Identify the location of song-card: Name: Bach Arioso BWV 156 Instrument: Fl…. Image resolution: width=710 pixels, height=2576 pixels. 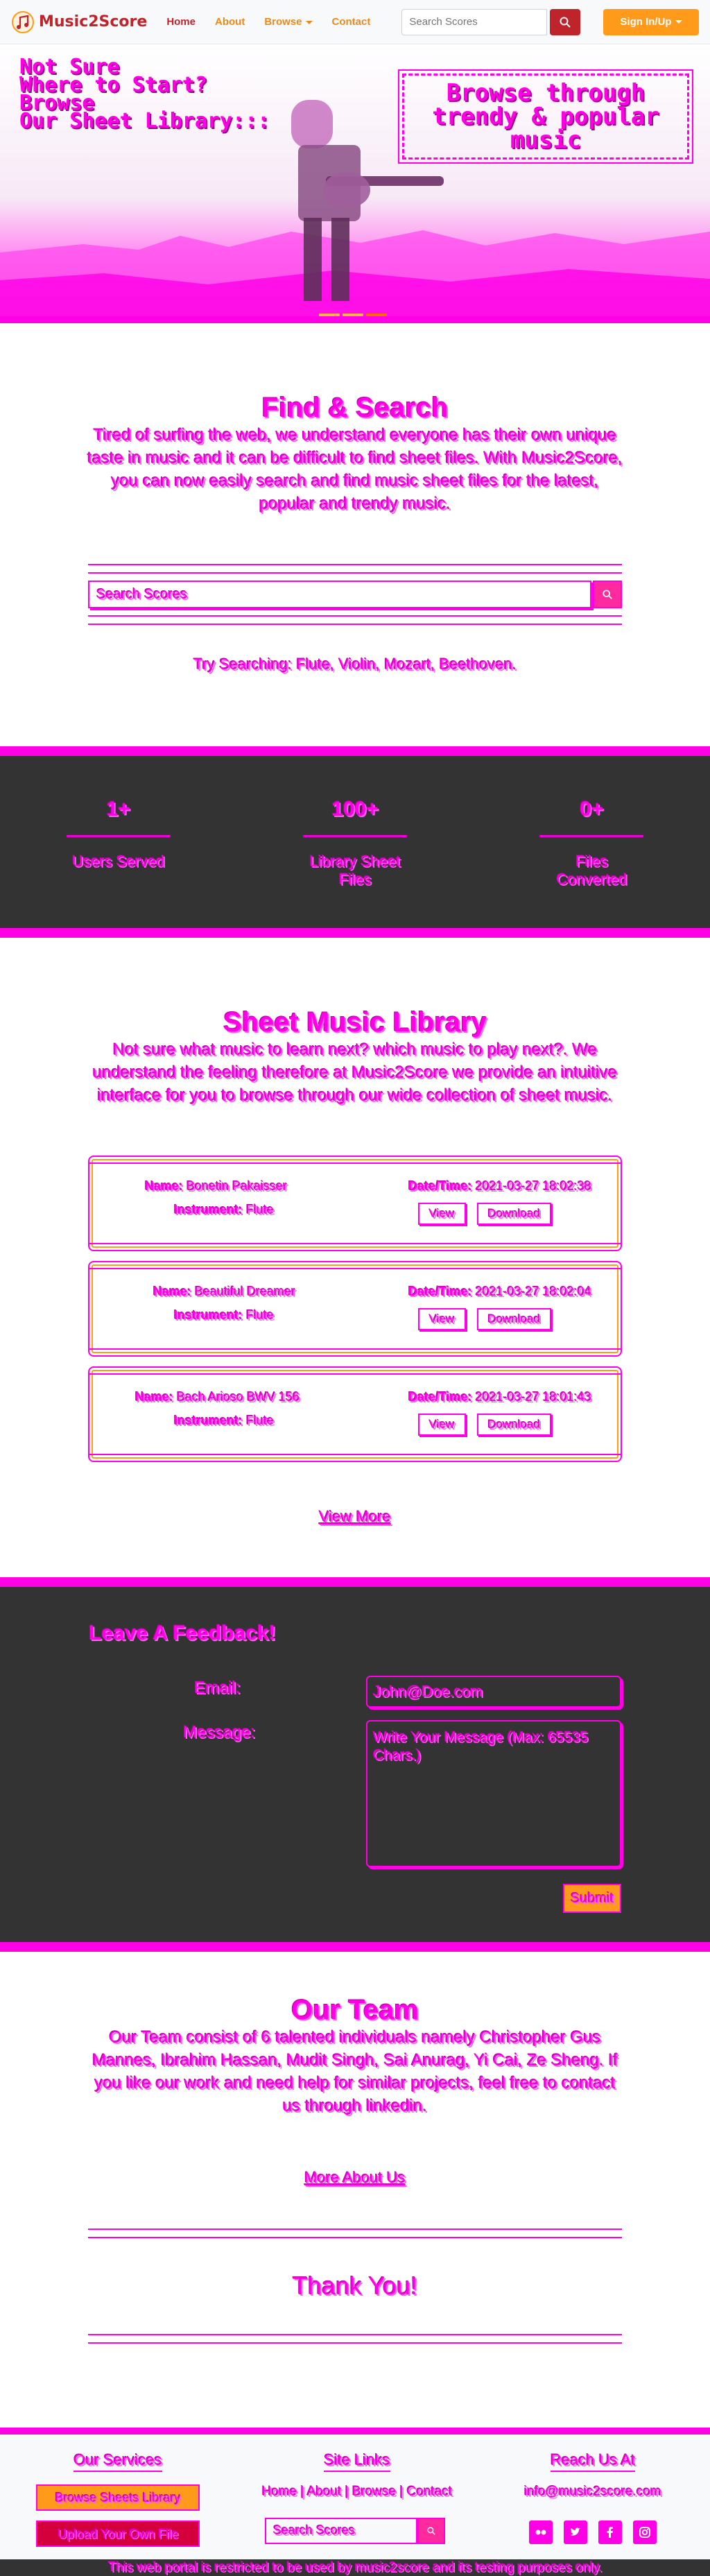
(355, 1414).